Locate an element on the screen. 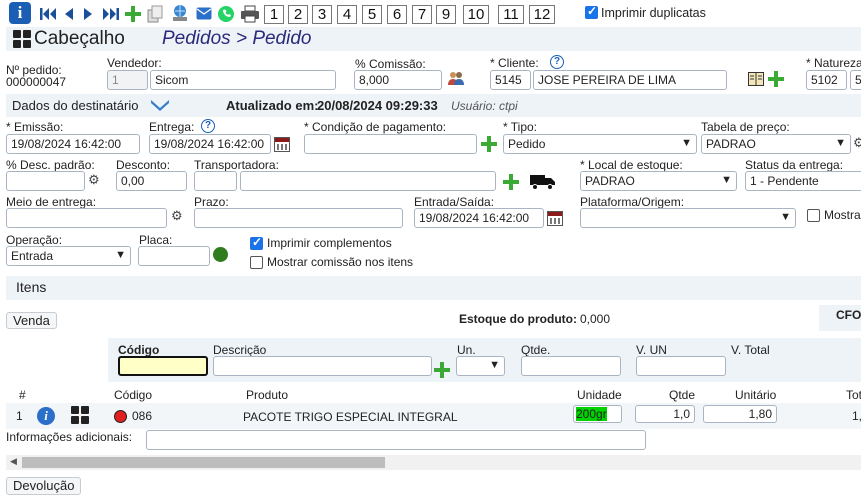  scroll-left-icon: ◀ is located at coordinates (13, 461).